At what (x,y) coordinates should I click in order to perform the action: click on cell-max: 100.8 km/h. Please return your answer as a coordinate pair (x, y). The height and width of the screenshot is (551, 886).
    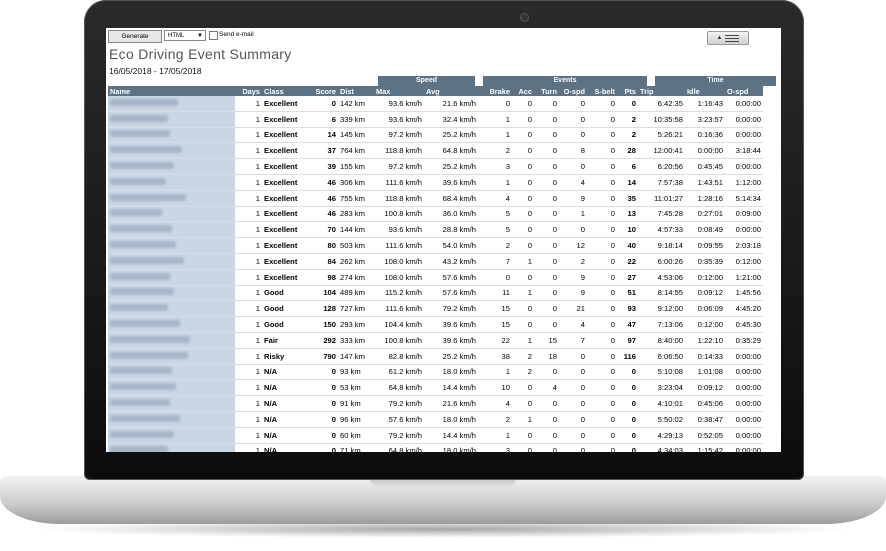
    Looking at the image, I should click on (399, 340).